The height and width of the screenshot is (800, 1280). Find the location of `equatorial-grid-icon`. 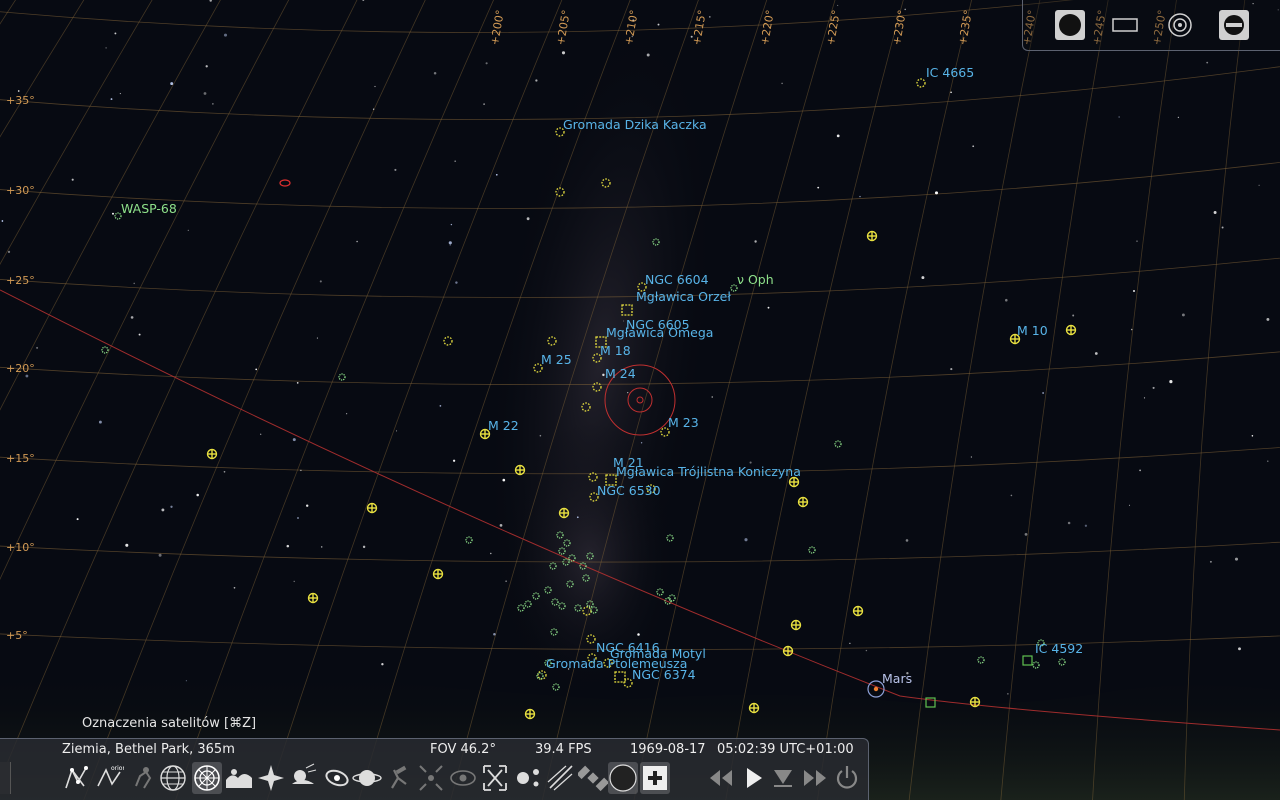

equatorial-grid-icon is located at coordinates (173, 778).